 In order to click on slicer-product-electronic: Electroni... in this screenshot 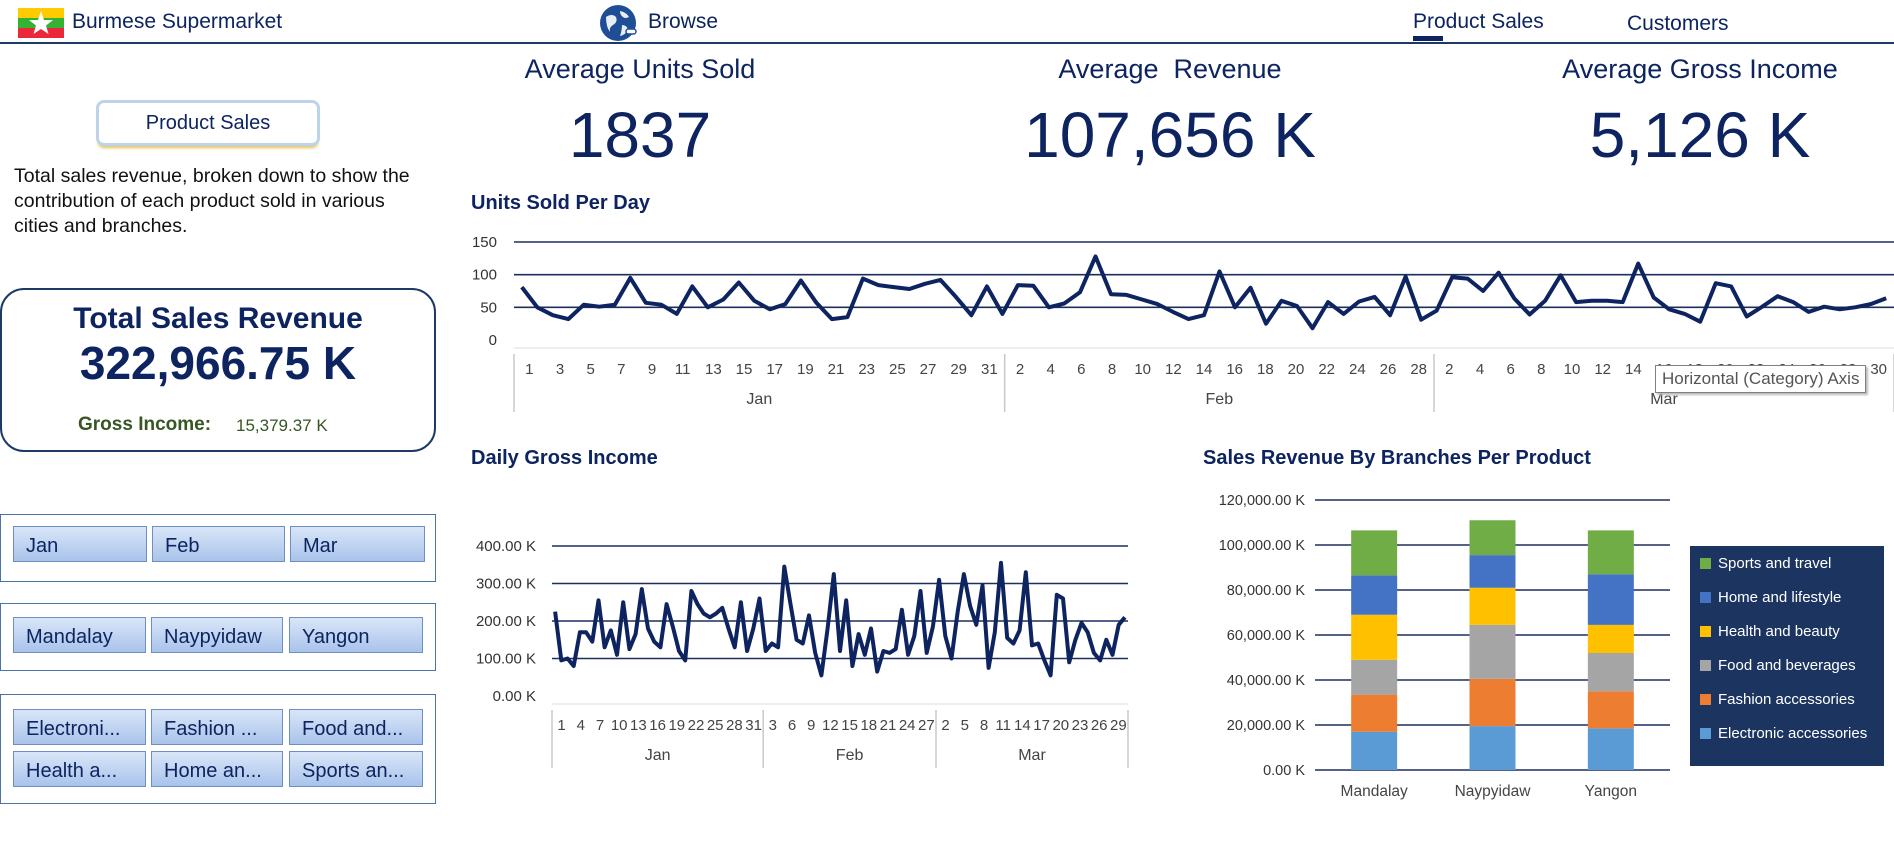, I will do `click(79, 727)`.